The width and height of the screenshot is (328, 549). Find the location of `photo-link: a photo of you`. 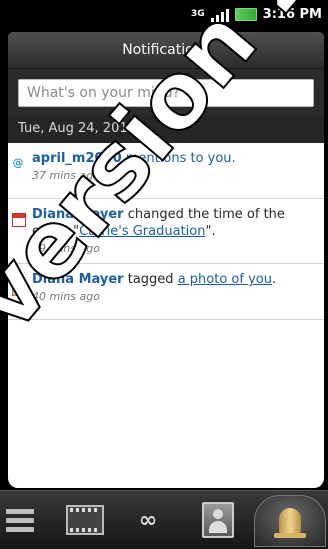

photo-link: a photo of you is located at coordinates (225, 279).